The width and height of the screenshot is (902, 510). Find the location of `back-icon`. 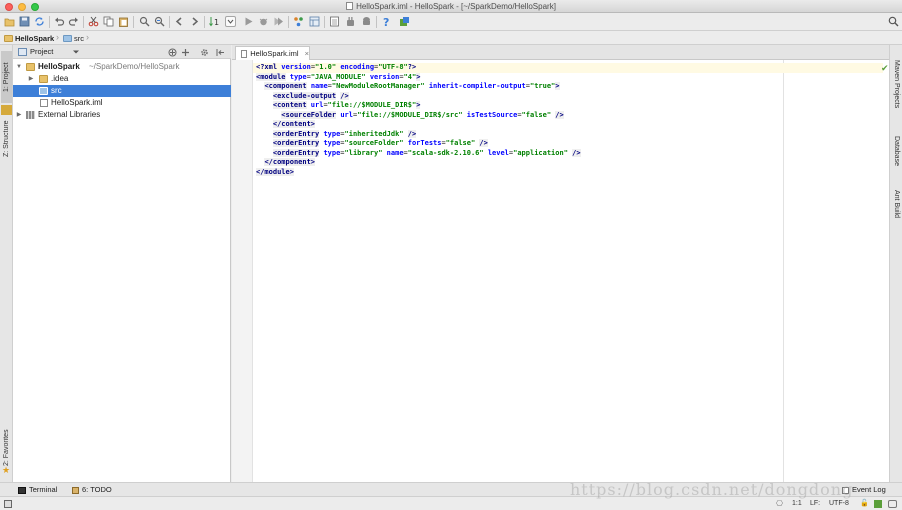

back-icon is located at coordinates (179, 21).